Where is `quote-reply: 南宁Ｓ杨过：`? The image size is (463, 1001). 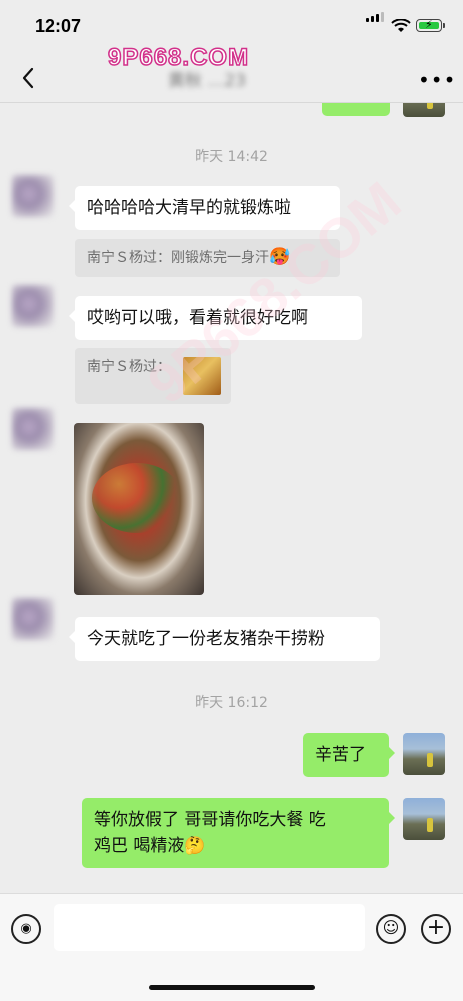
quote-reply: 南宁Ｓ杨过： is located at coordinates (153, 376).